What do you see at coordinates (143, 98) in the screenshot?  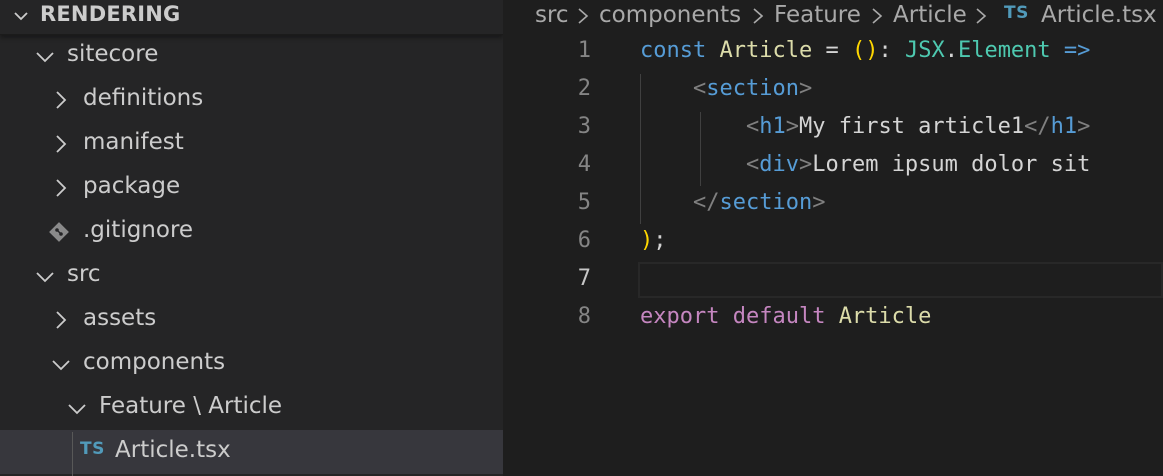 I see `tree-item-label: definitions` at bounding box center [143, 98].